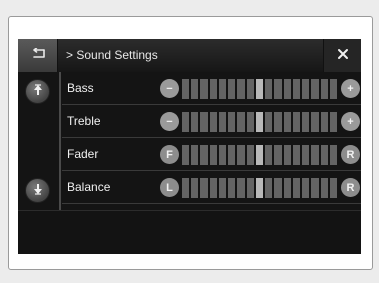 The height and width of the screenshot is (283, 379). I want to click on balance-slider, so click(259, 188).